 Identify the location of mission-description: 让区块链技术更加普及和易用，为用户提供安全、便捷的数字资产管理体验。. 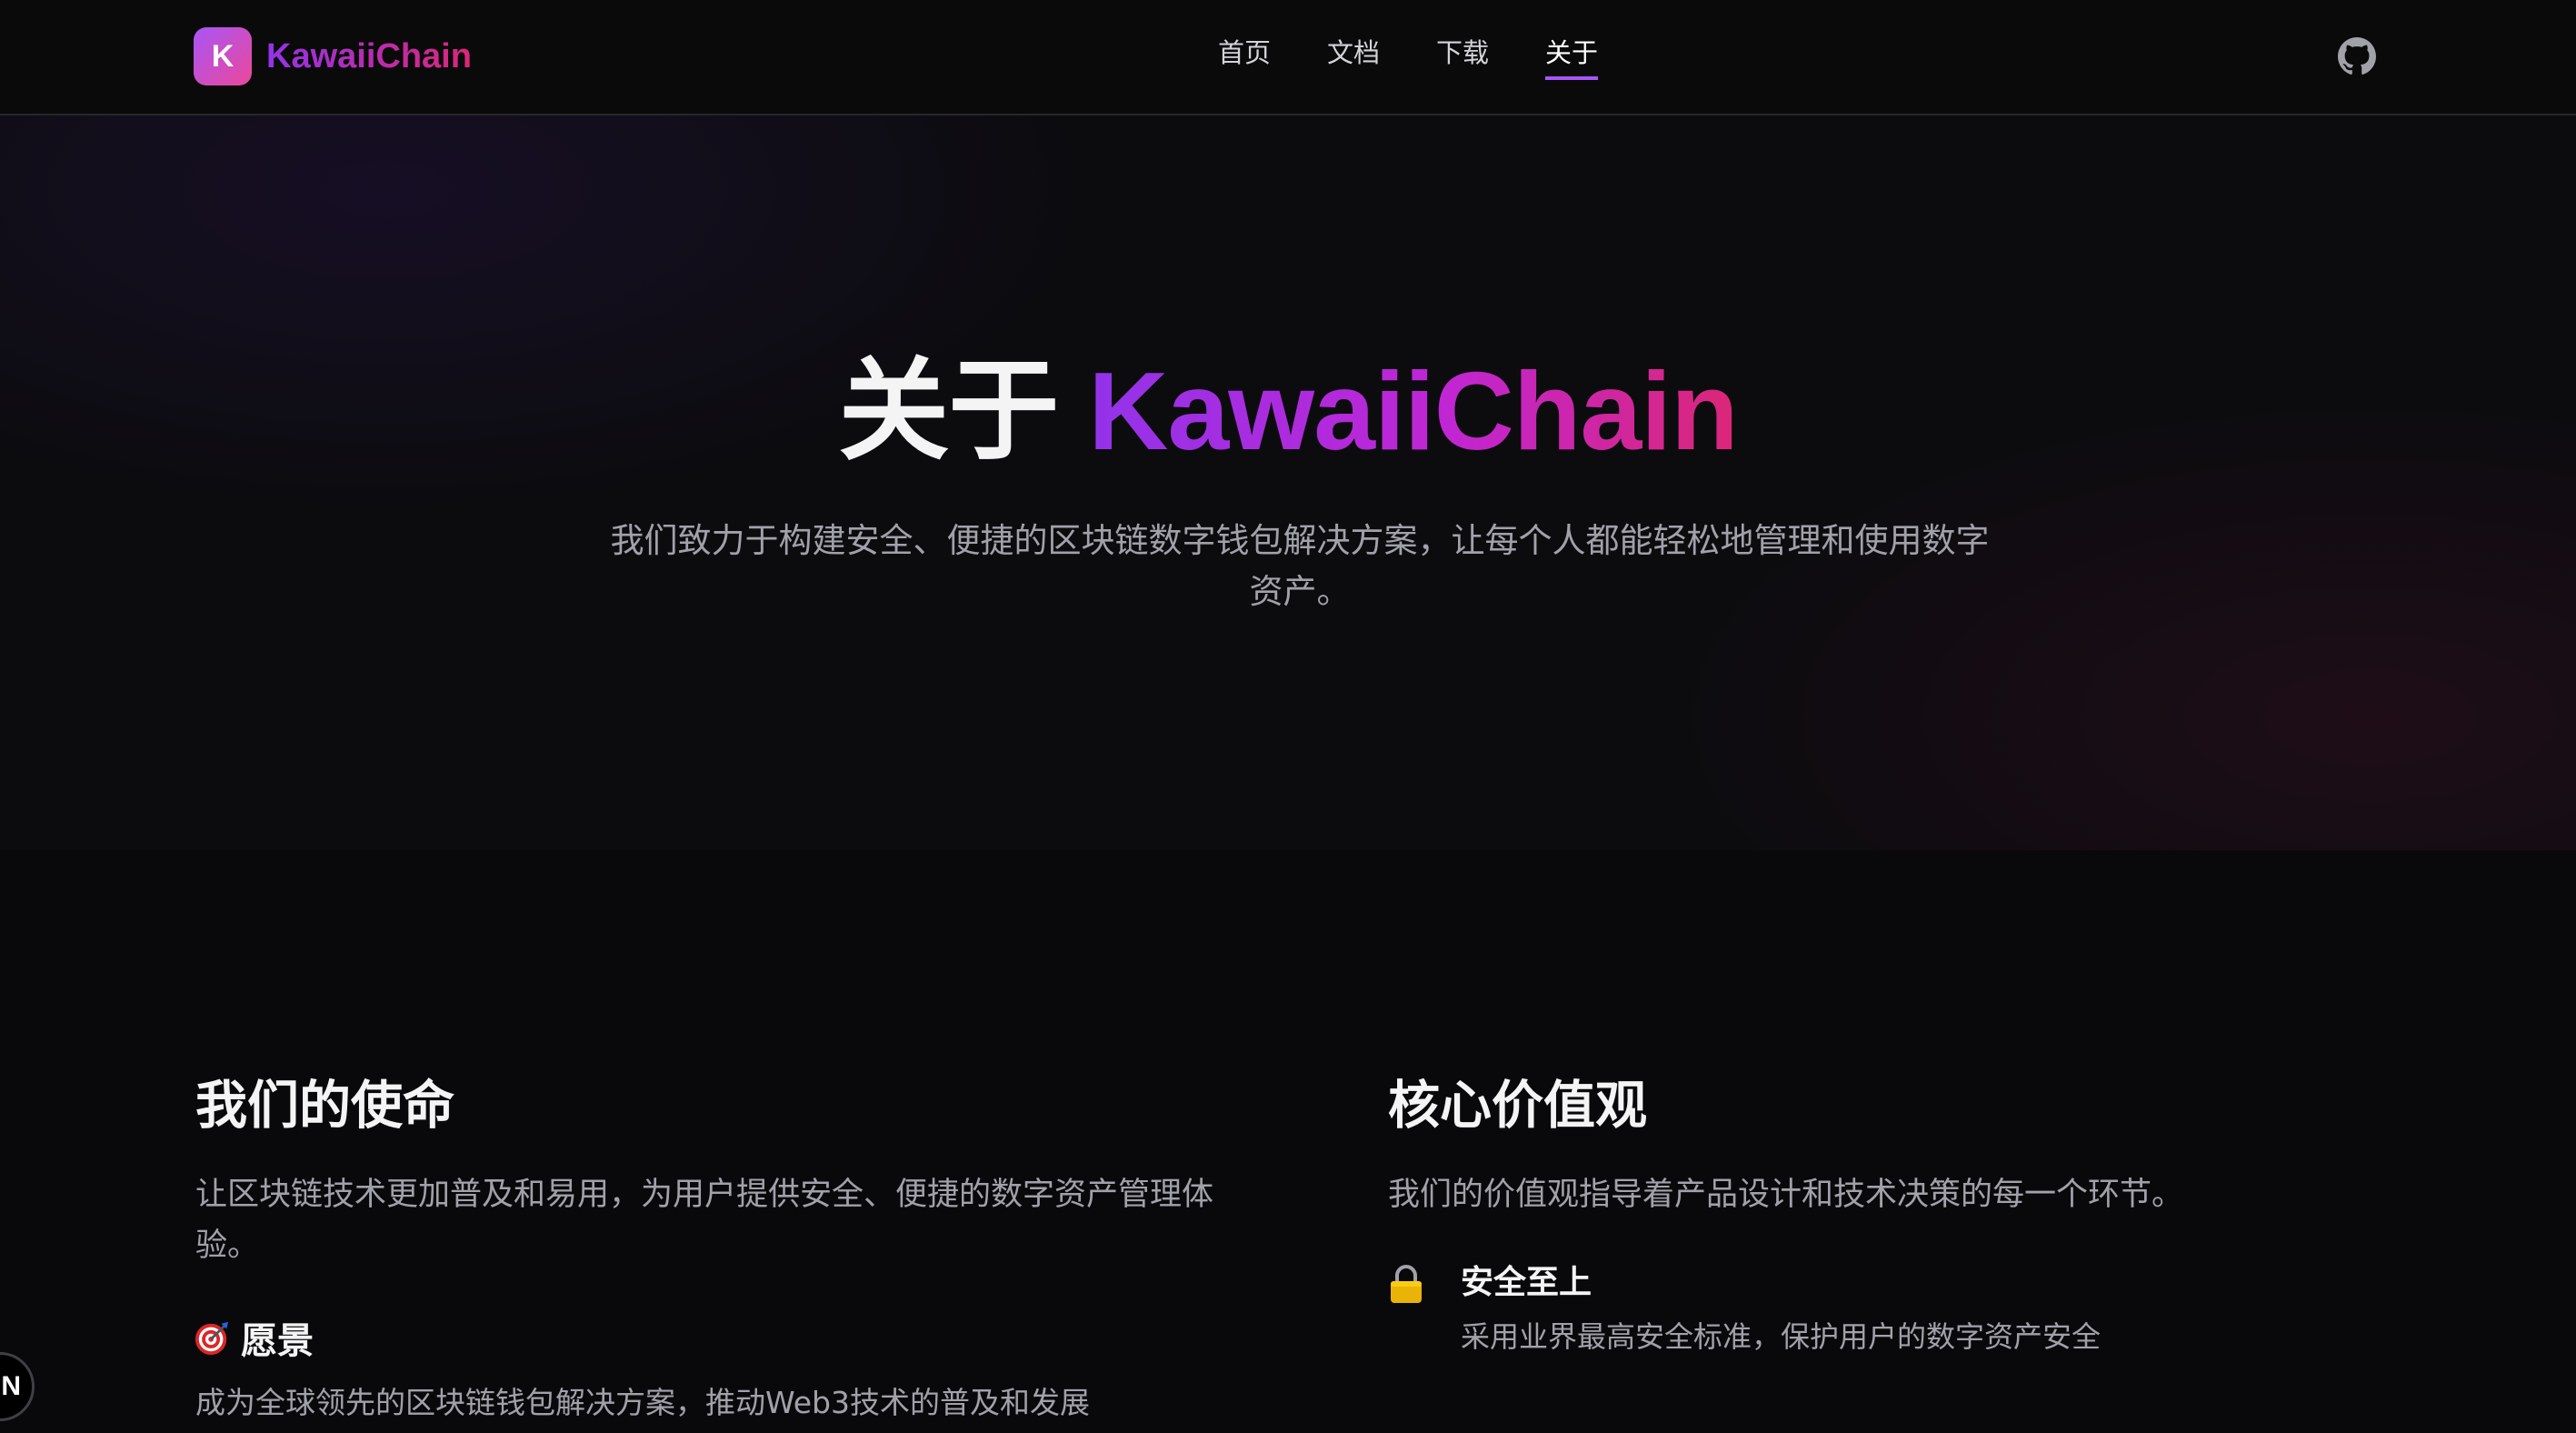
(705, 1220).